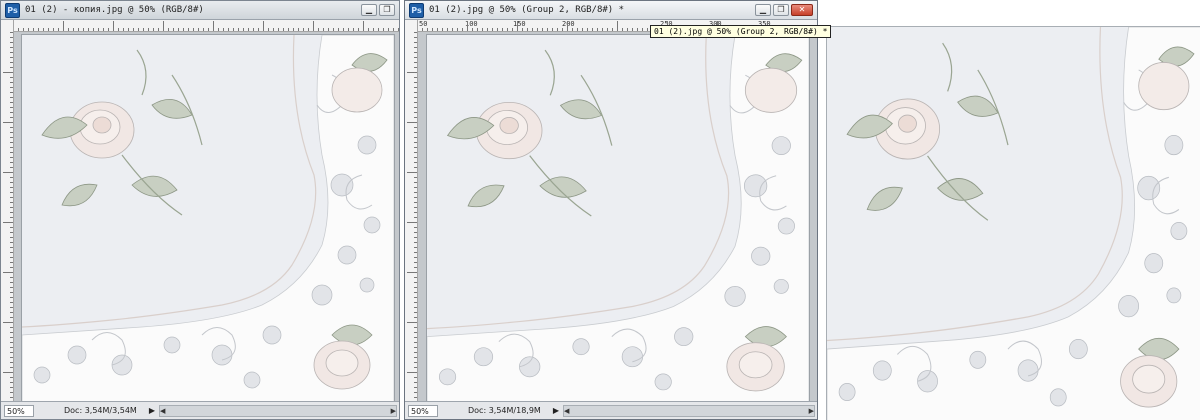 This screenshot has width=1200, height=420. I want to click on horizontal-ruler, so click(206, 26).